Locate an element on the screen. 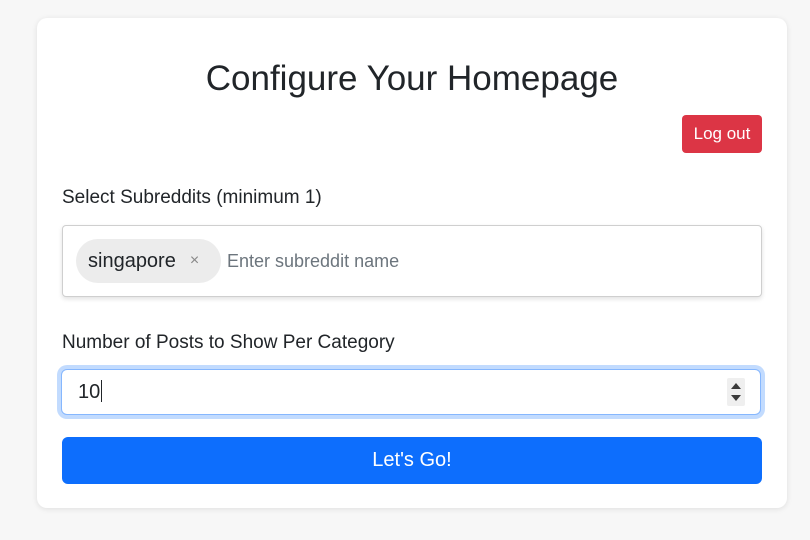 Image resolution: width=810 pixels, height=540 pixels. chevron-up-icon is located at coordinates (736, 386).